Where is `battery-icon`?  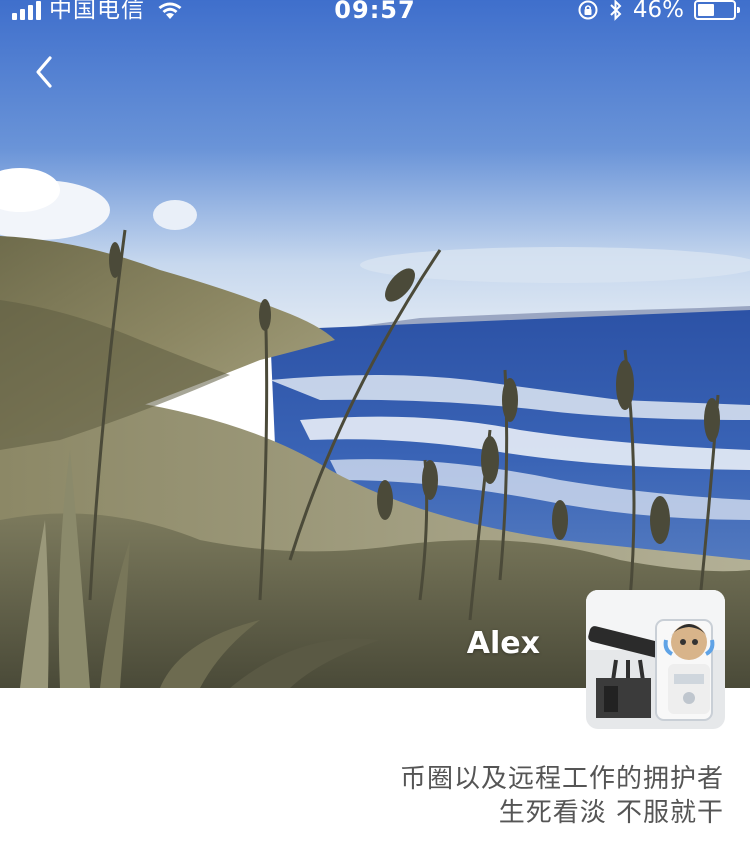 battery-icon is located at coordinates (717, 10).